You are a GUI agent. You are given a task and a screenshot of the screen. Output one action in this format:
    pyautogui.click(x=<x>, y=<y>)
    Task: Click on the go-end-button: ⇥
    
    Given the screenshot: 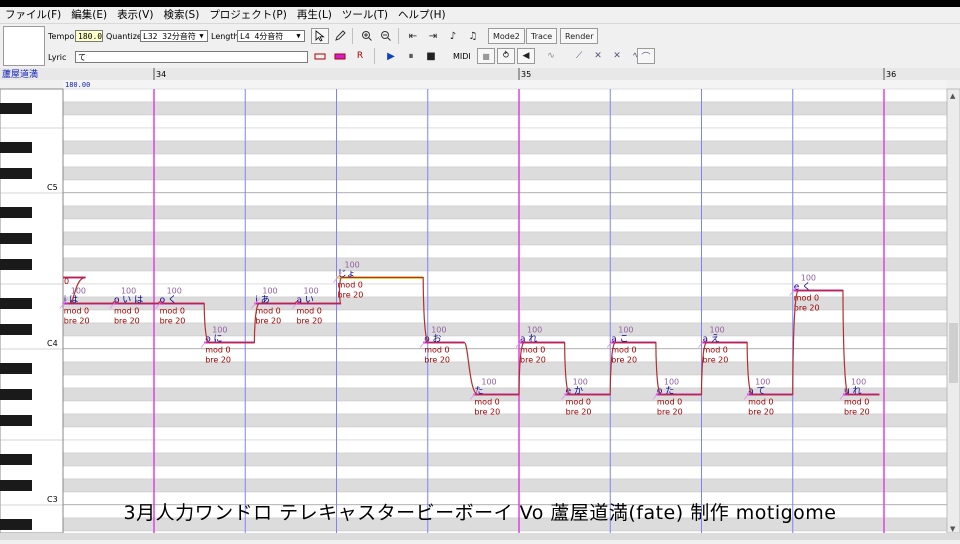 What is the action you would take?
    pyautogui.click(x=433, y=36)
    